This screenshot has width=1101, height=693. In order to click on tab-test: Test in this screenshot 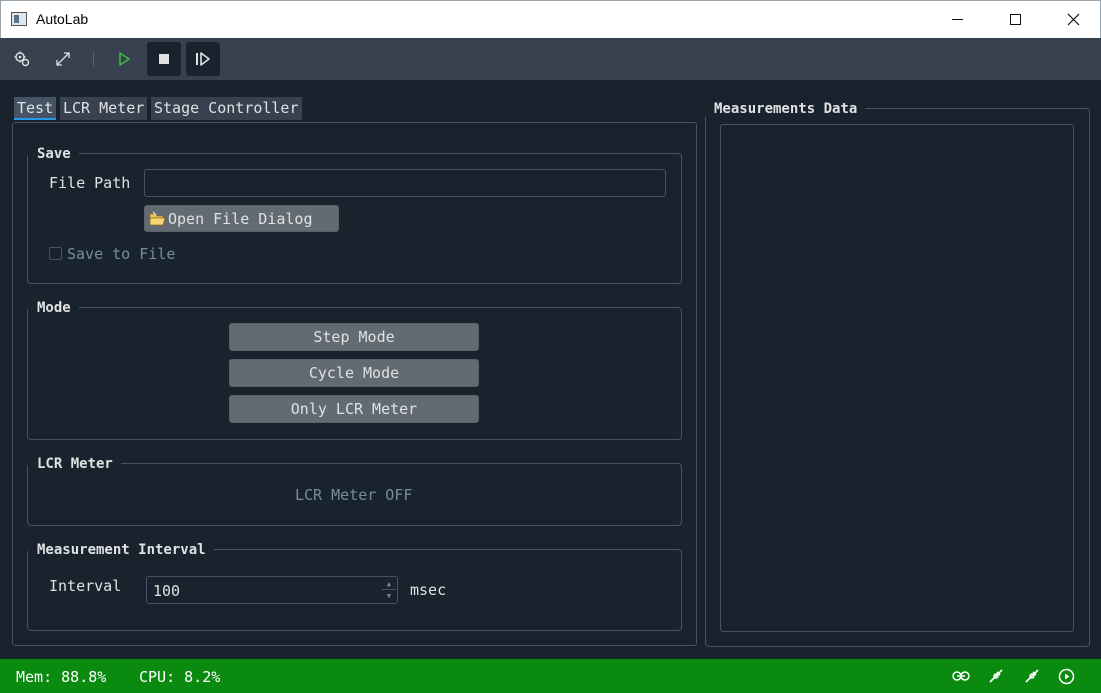, I will do `click(35, 108)`.